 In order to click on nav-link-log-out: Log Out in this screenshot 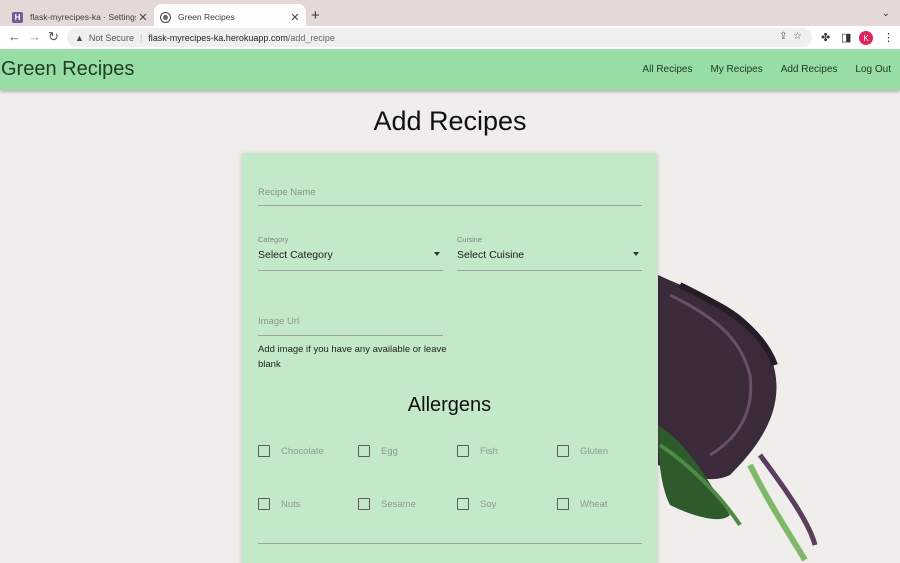, I will do `click(873, 69)`.